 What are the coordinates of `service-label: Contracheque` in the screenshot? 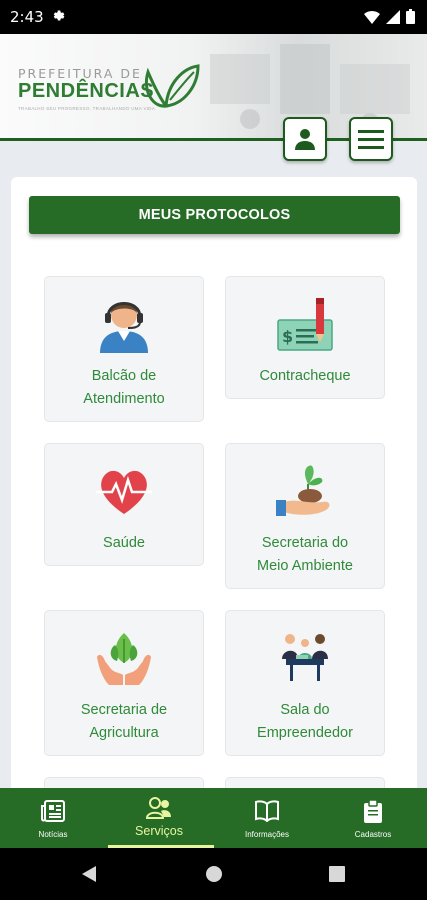 It's located at (305, 376).